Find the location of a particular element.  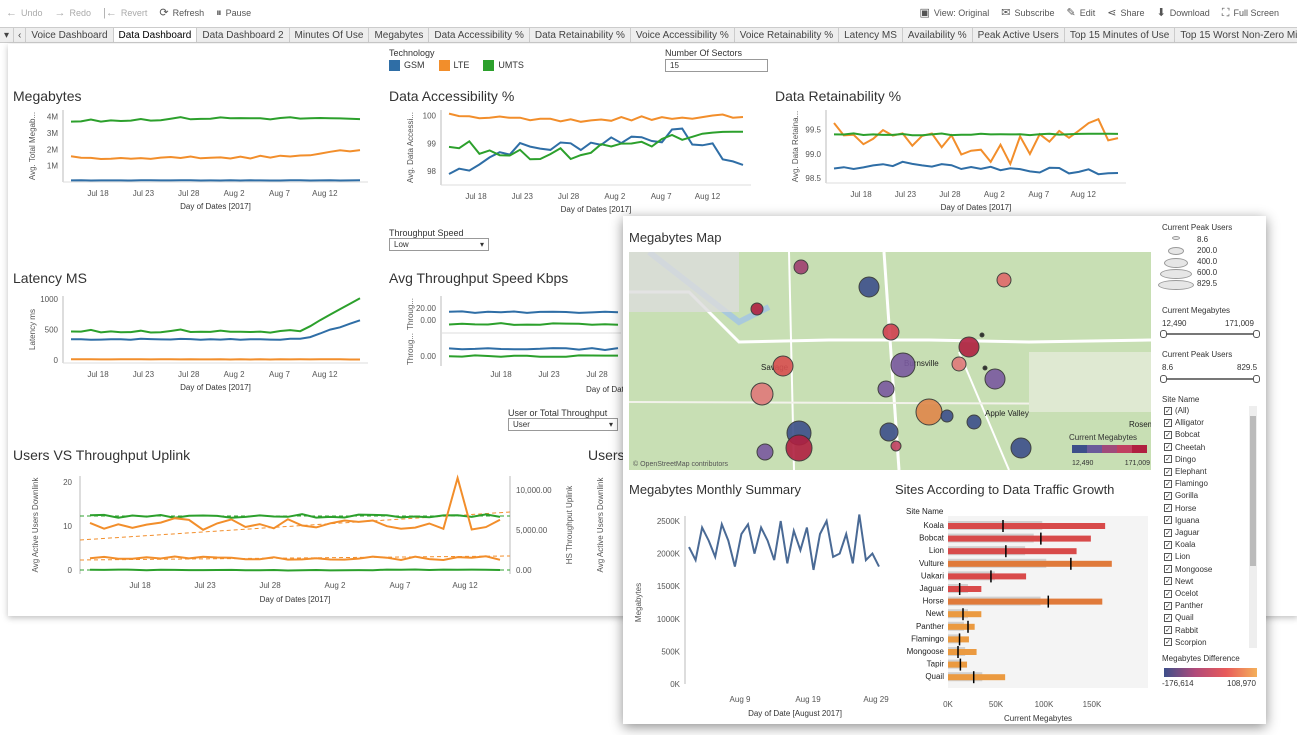

tab-availability: Availability % is located at coordinates (937, 35).